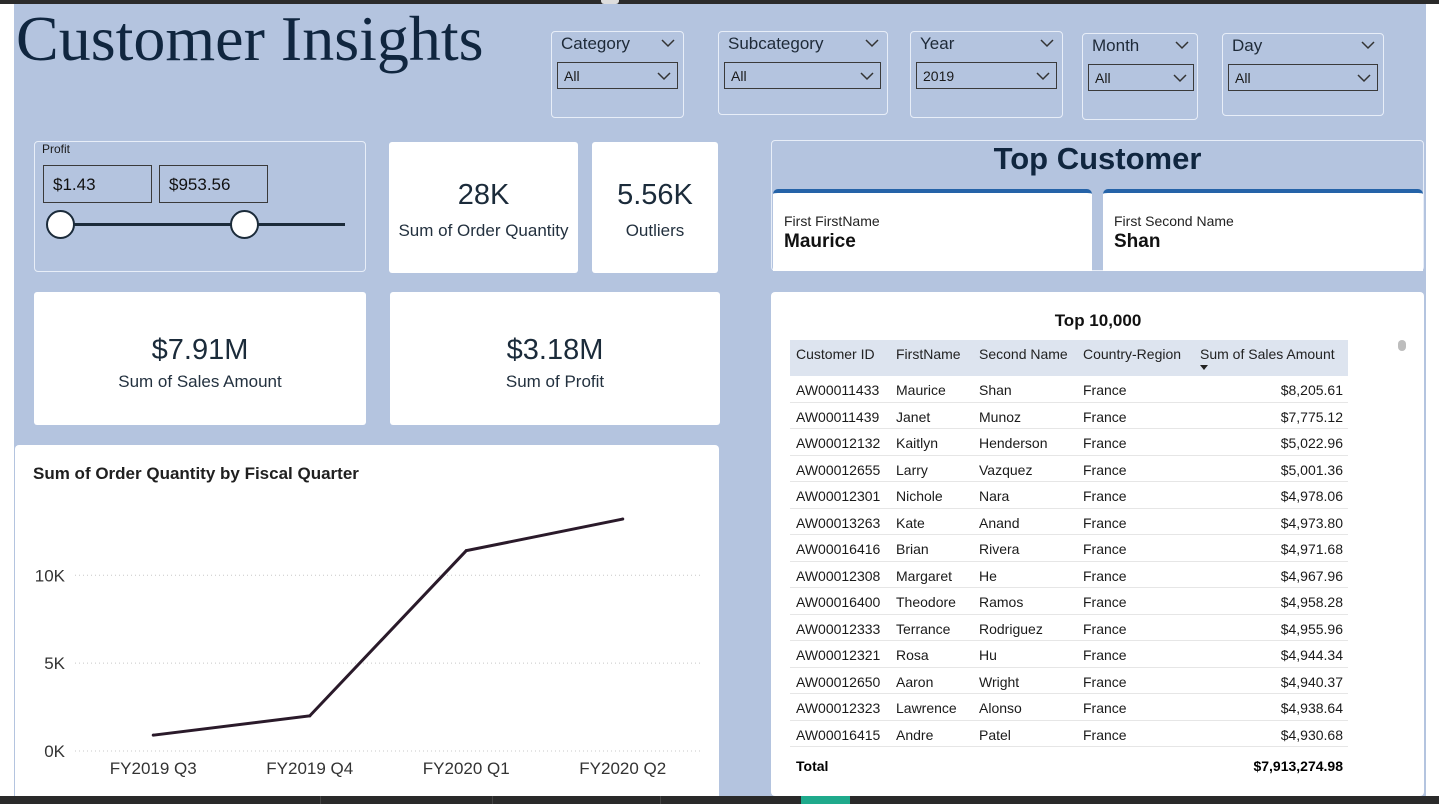  I want to click on table-row: AW00012650 Aaron Wright France $4,940.37, so click(1069, 681).